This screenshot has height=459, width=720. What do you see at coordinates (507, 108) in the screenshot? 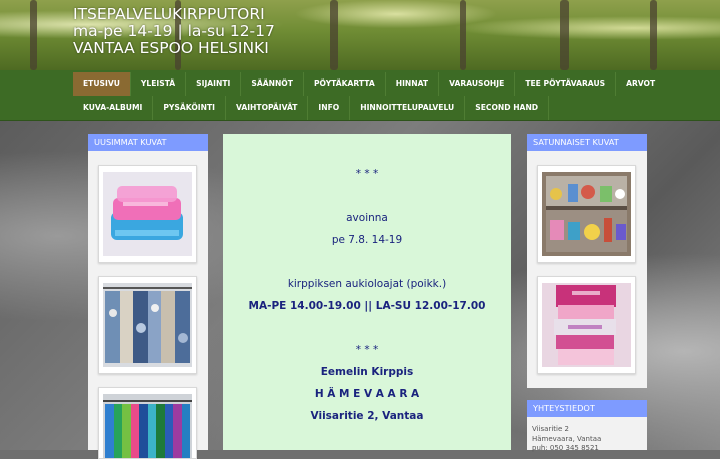
I see `nav-item-second-hand: SECOND HAND` at bounding box center [507, 108].